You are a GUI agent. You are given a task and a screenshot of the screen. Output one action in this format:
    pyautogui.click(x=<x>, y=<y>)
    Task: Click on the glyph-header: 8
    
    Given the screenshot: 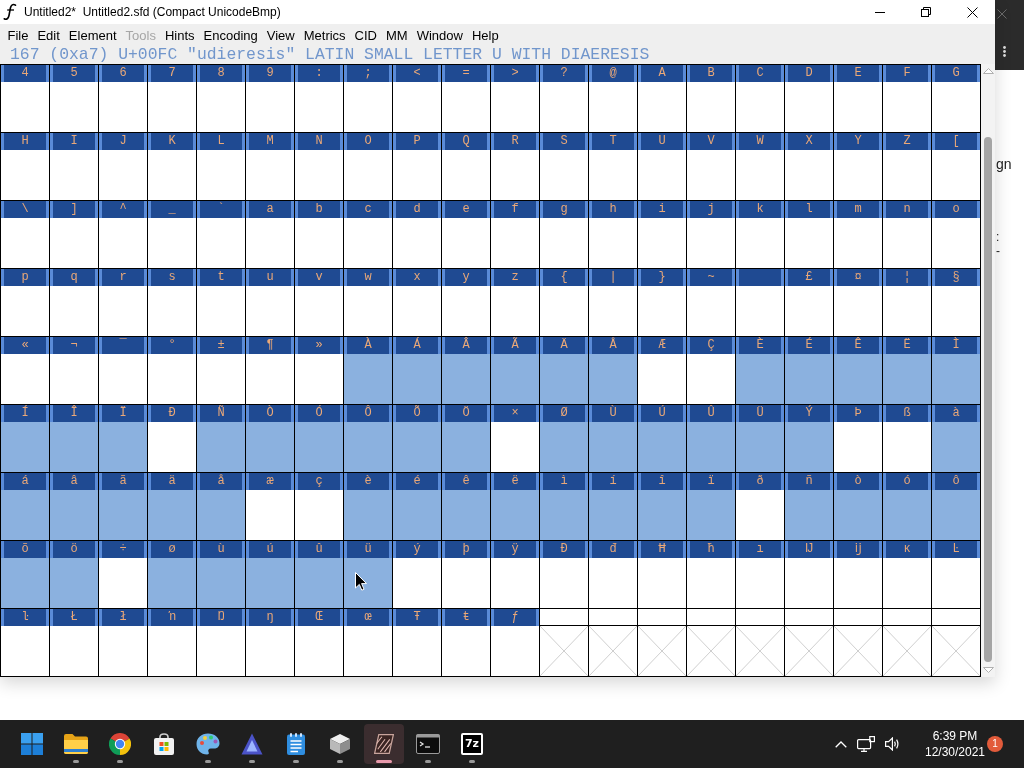 What is the action you would take?
    pyautogui.click(x=221, y=73)
    